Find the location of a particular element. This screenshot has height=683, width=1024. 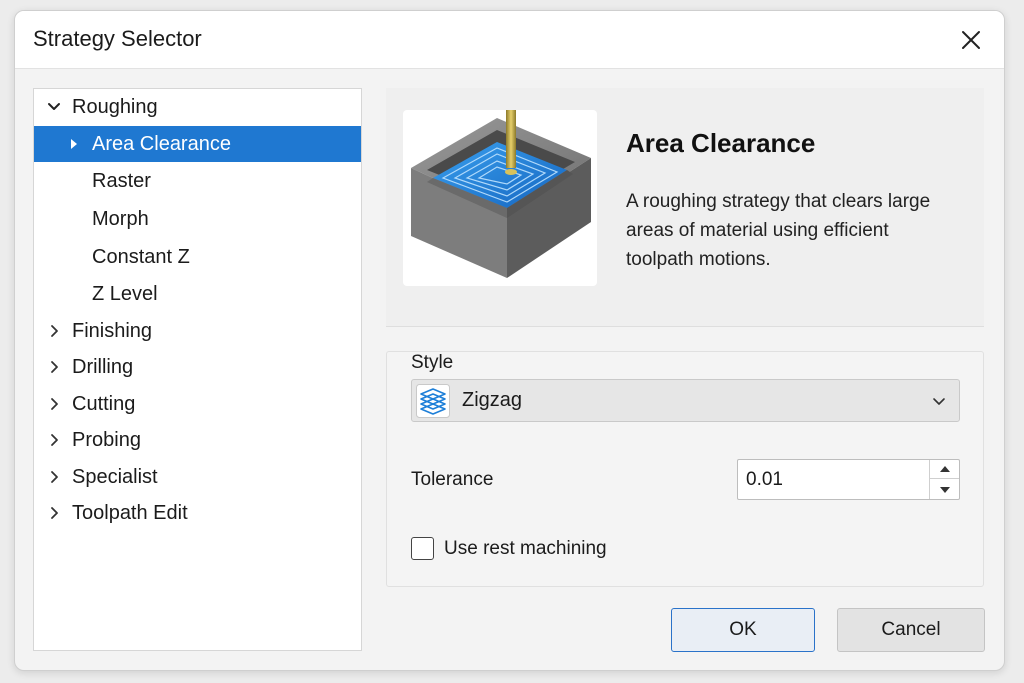

tree-item-roughing: Roughing is located at coordinates (197, 107).